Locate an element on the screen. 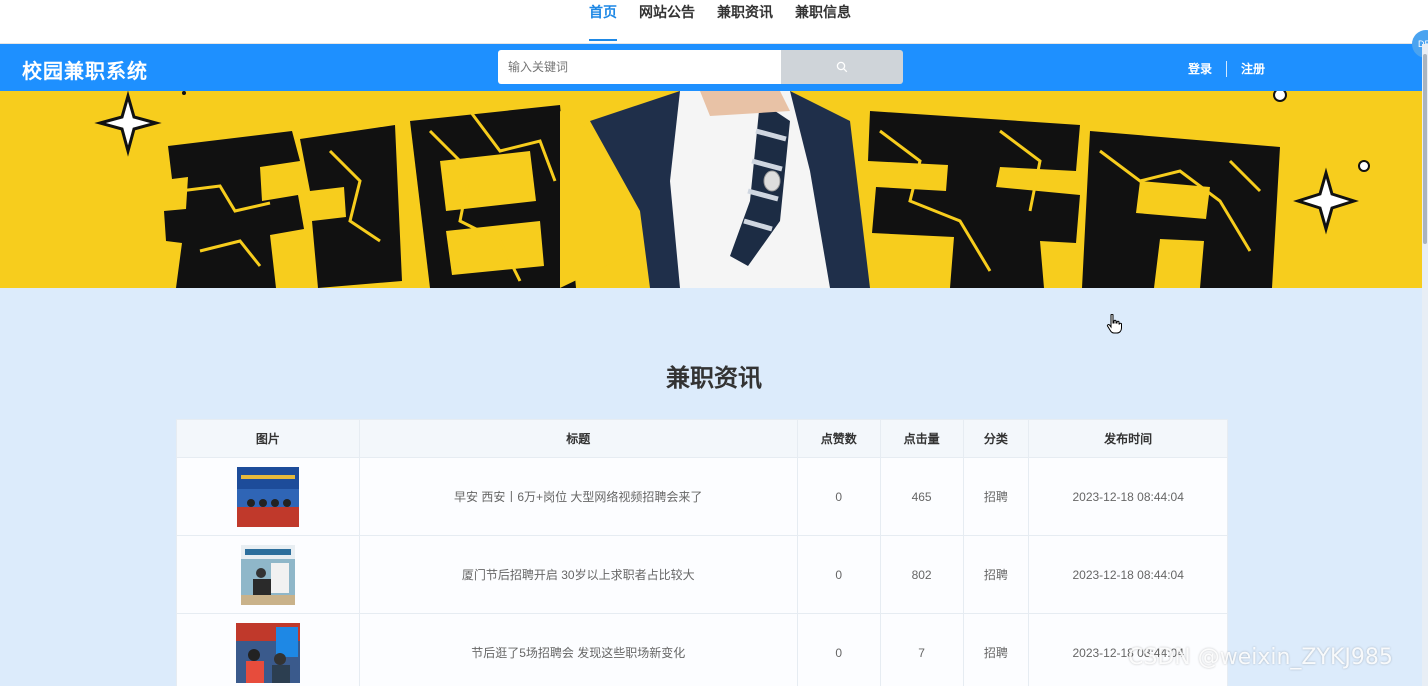 Image resolution: width=1428 pixels, height=686 pixels. hand-cursor-icon is located at coordinates (1114, 324).